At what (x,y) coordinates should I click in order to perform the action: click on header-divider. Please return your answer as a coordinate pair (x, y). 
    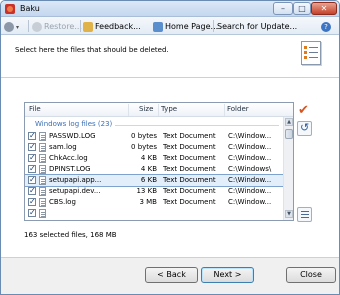
    Looking at the image, I should click on (170, 77).